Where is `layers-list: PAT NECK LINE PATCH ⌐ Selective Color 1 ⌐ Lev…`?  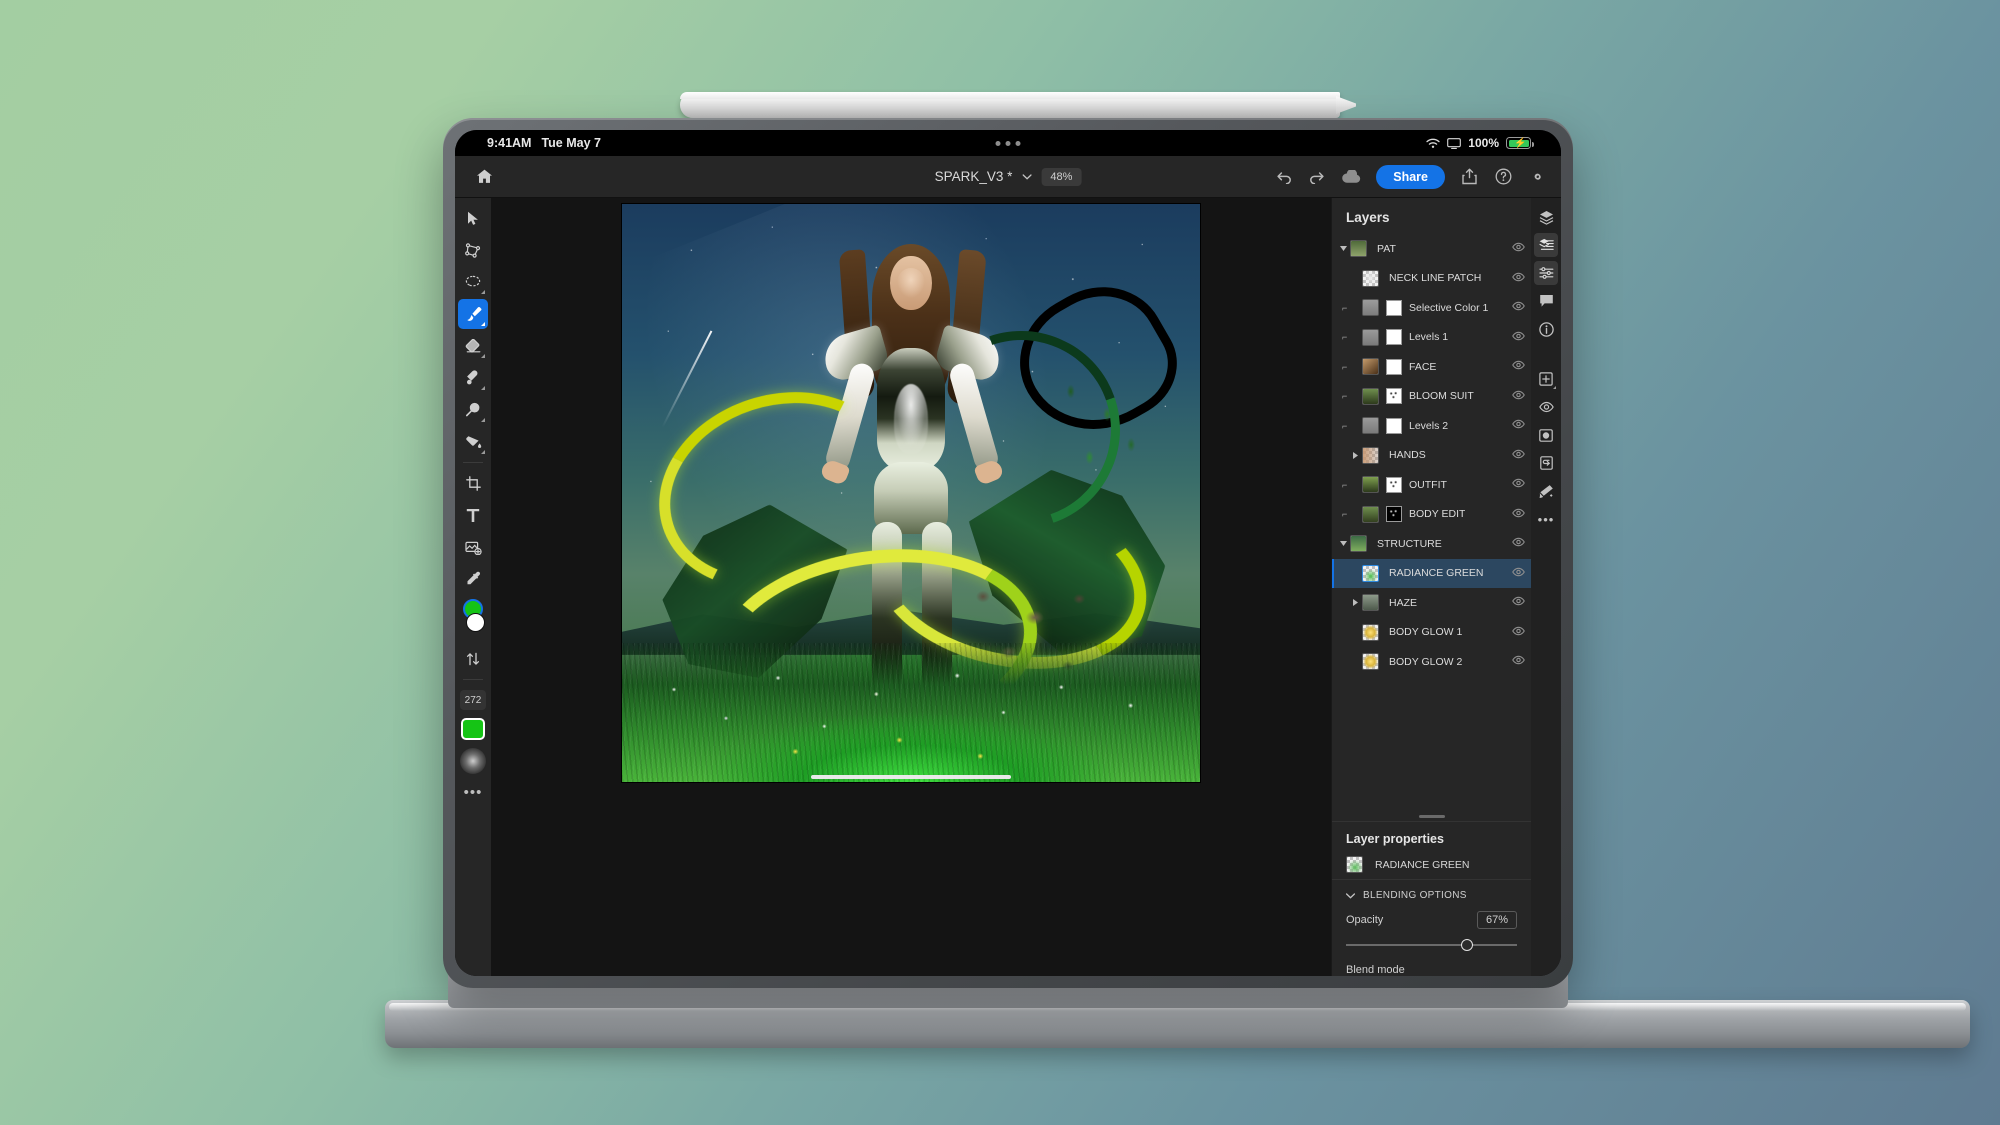
layers-list: PAT NECK LINE PATCH ⌐ Selective Color 1 ⌐ Lev… is located at coordinates (1431, 522).